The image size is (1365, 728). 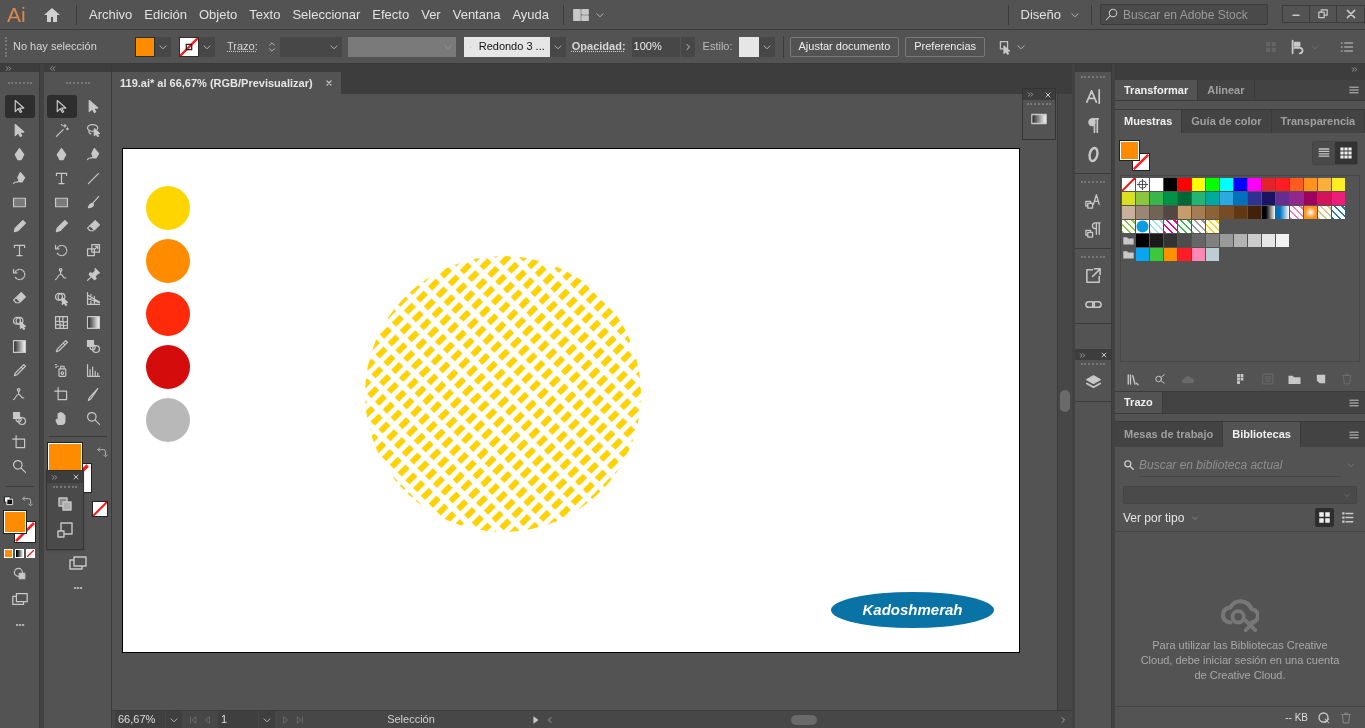 I want to click on library-search-field: Buscar en biblioteca actual, so click(x=1240, y=465).